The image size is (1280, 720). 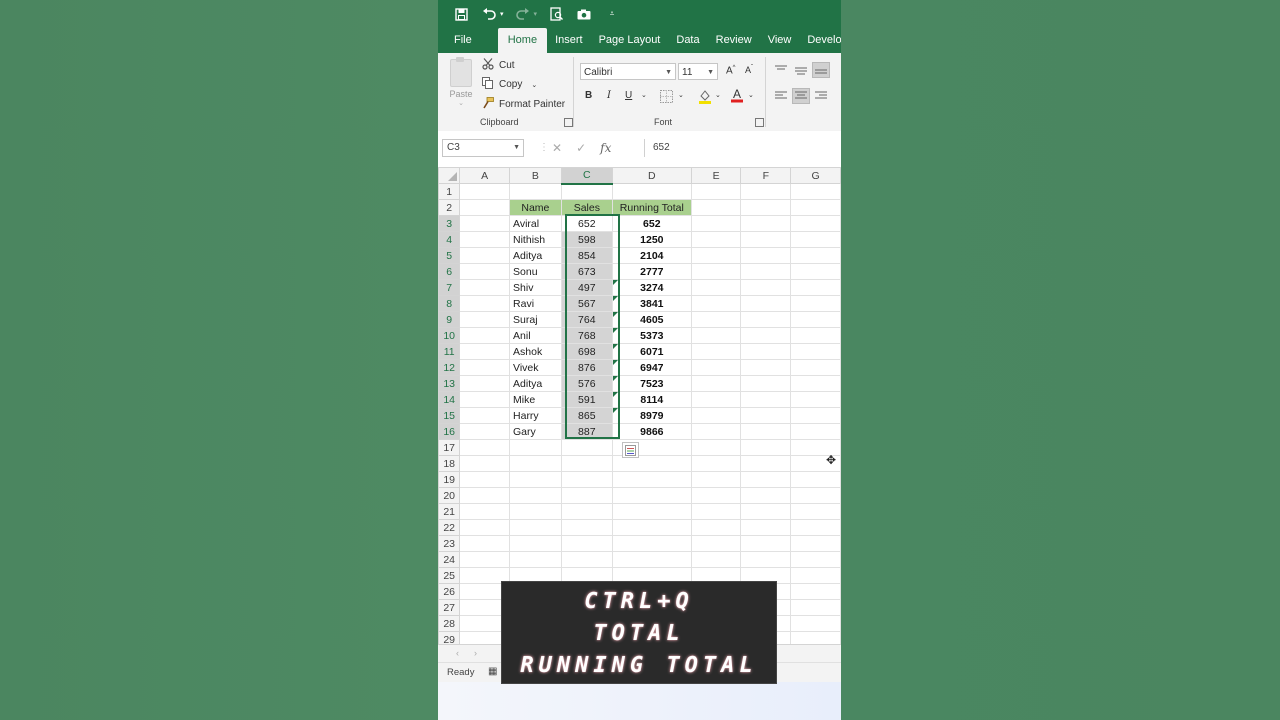 What do you see at coordinates (630, 450) in the screenshot?
I see `quick-analysis-icon` at bounding box center [630, 450].